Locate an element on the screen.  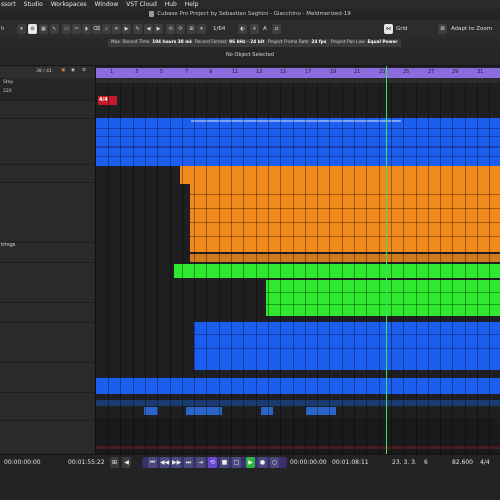
step-forward-button: ⟳ is located at coordinates (180, 29).